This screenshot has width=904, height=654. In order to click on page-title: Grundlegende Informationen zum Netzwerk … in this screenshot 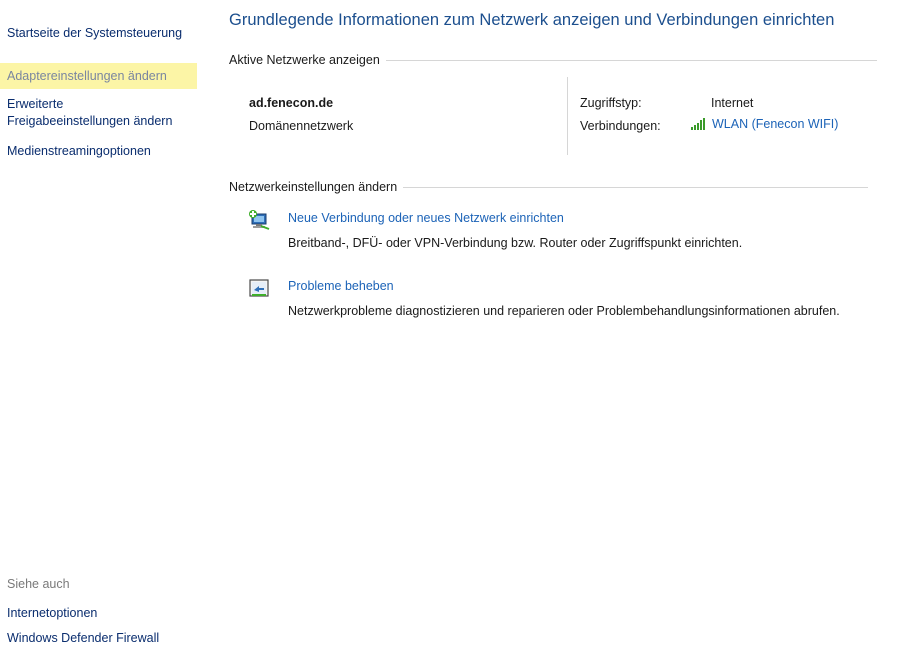, I will do `click(532, 20)`.